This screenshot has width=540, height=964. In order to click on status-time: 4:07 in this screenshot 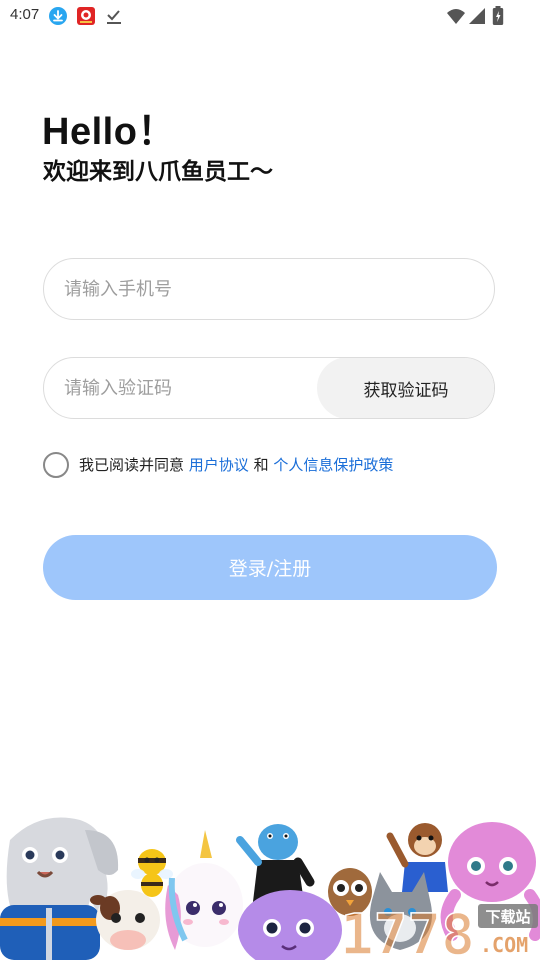, I will do `click(25, 14)`.